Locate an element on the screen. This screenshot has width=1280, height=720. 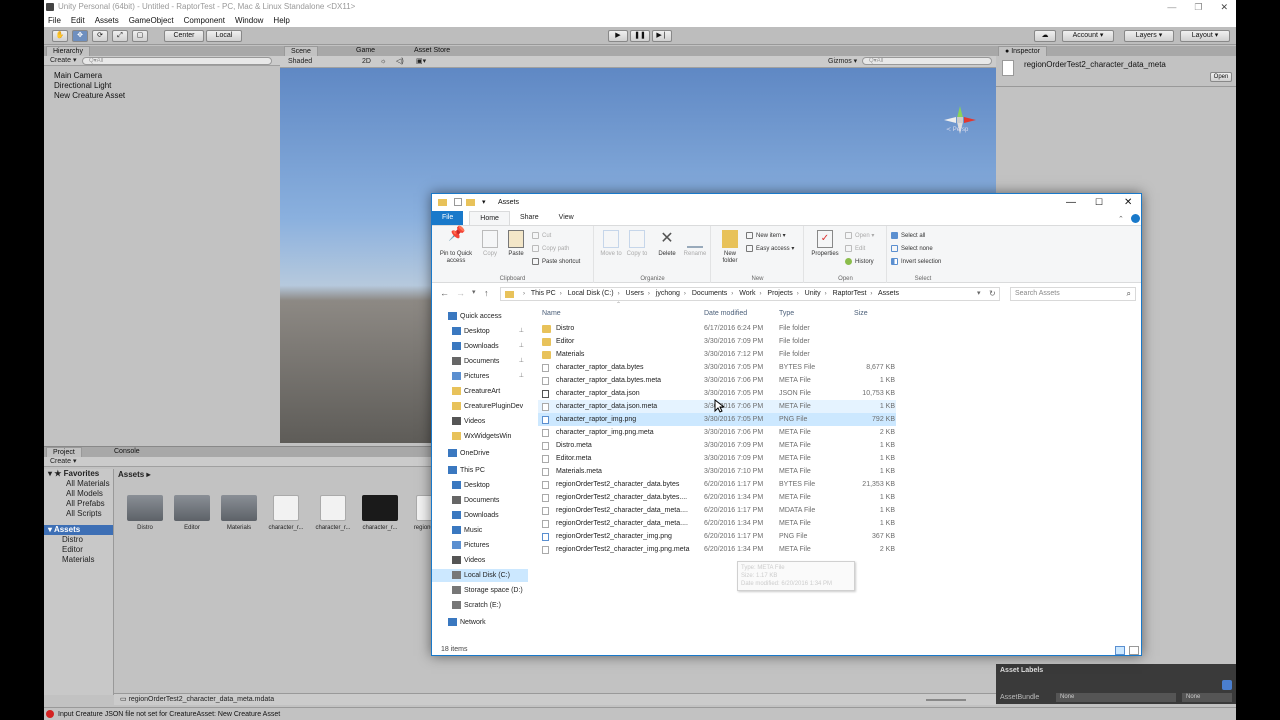
details-view-icon is located at coordinates (1120, 650).